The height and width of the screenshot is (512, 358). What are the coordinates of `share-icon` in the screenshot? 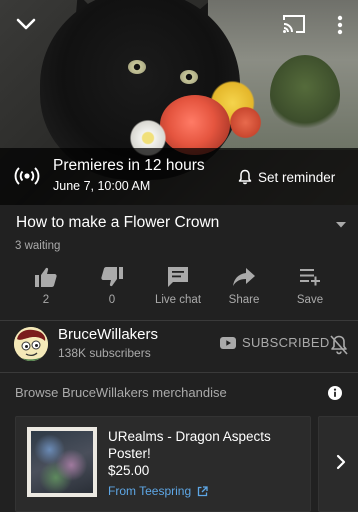 It's located at (244, 277).